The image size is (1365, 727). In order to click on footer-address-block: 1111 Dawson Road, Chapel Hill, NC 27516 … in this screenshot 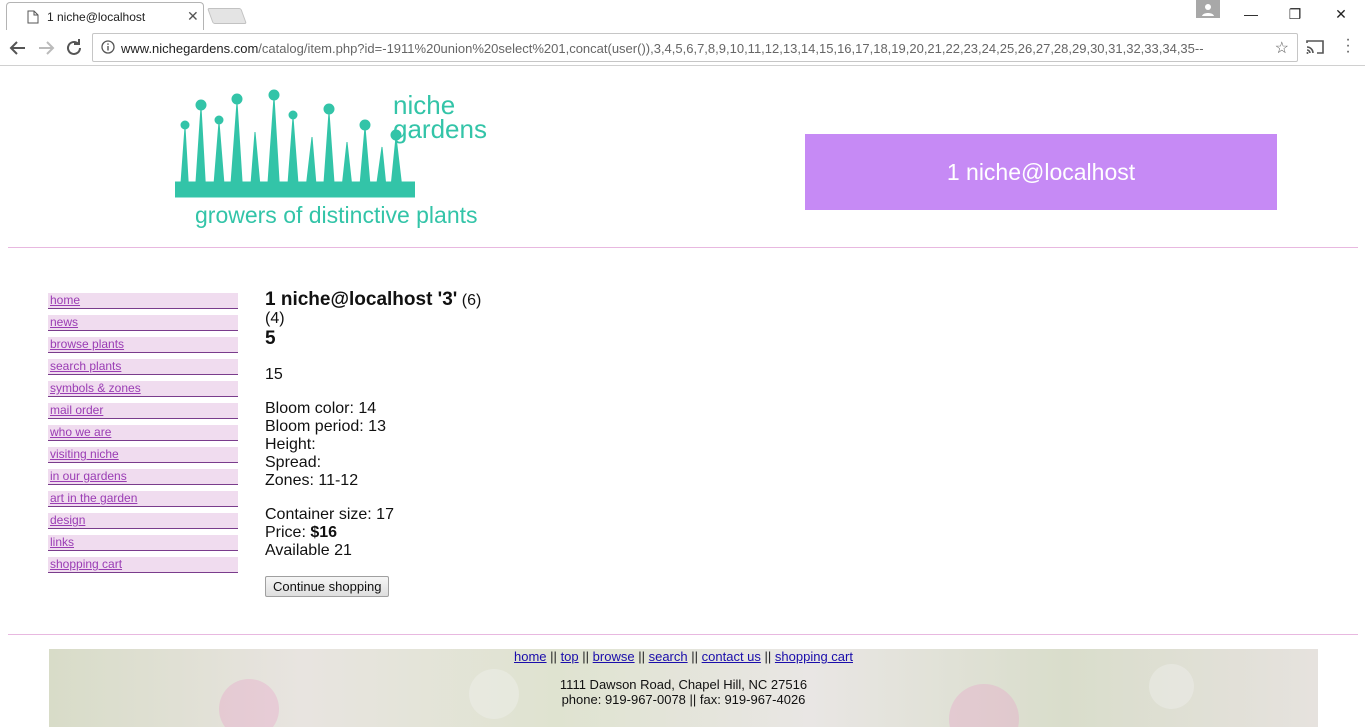, I will do `click(683, 692)`.